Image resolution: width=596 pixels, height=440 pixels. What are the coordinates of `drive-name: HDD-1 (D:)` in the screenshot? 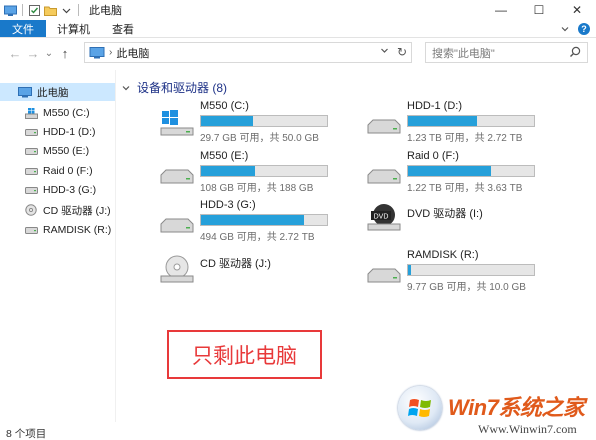 It's located at (434, 106).